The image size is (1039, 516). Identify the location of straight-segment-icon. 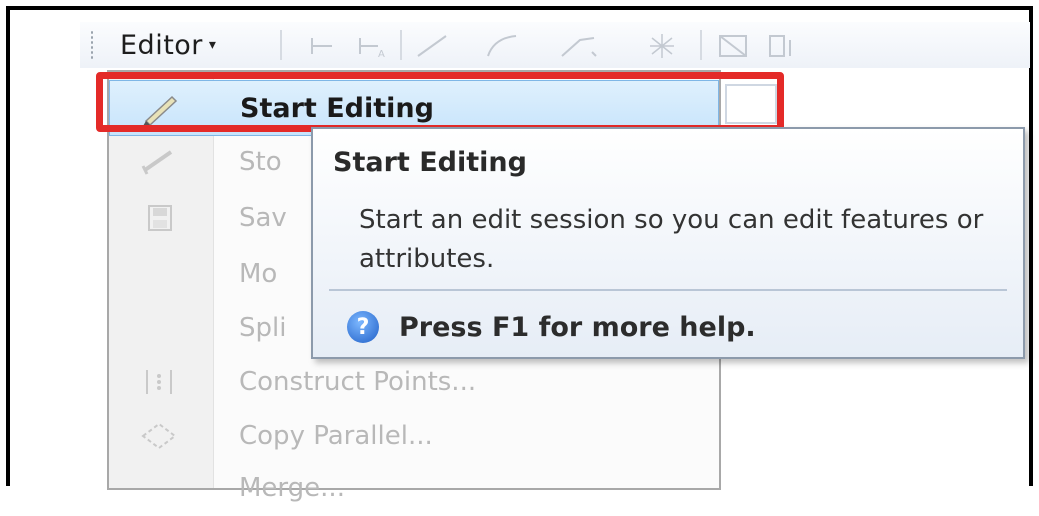
(432, 46).